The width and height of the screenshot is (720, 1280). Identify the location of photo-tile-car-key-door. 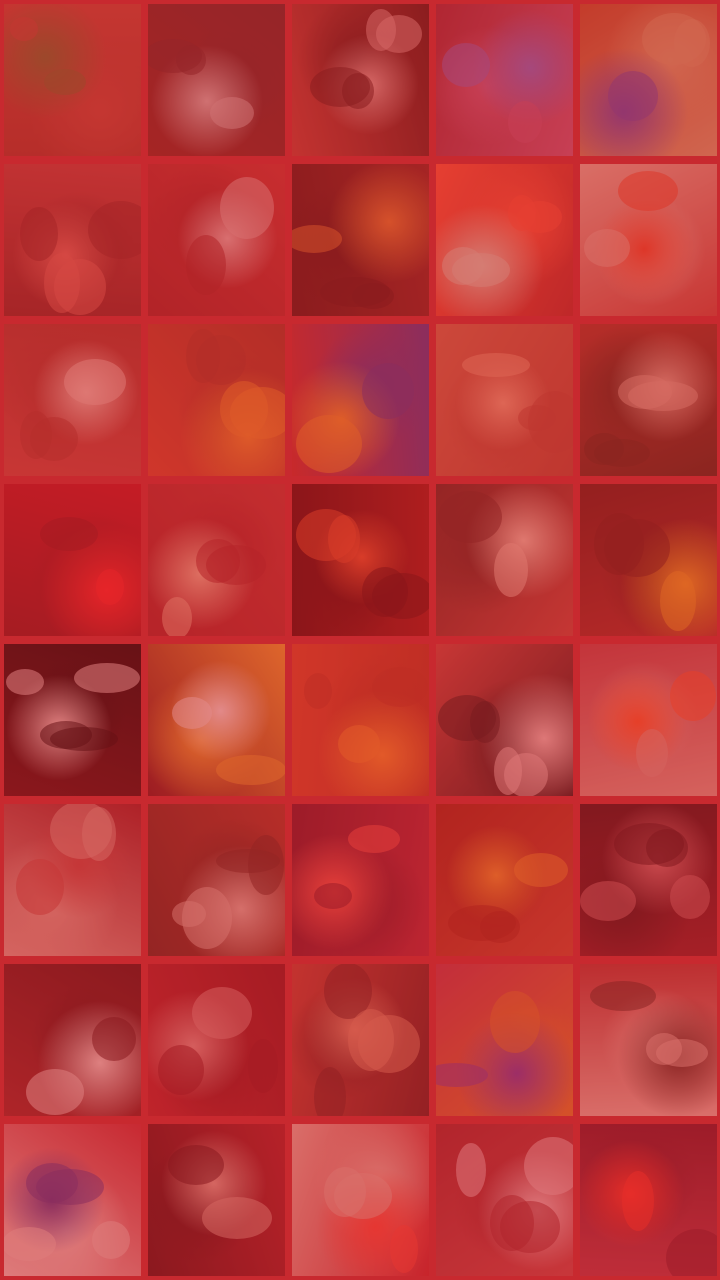
(504, 720).